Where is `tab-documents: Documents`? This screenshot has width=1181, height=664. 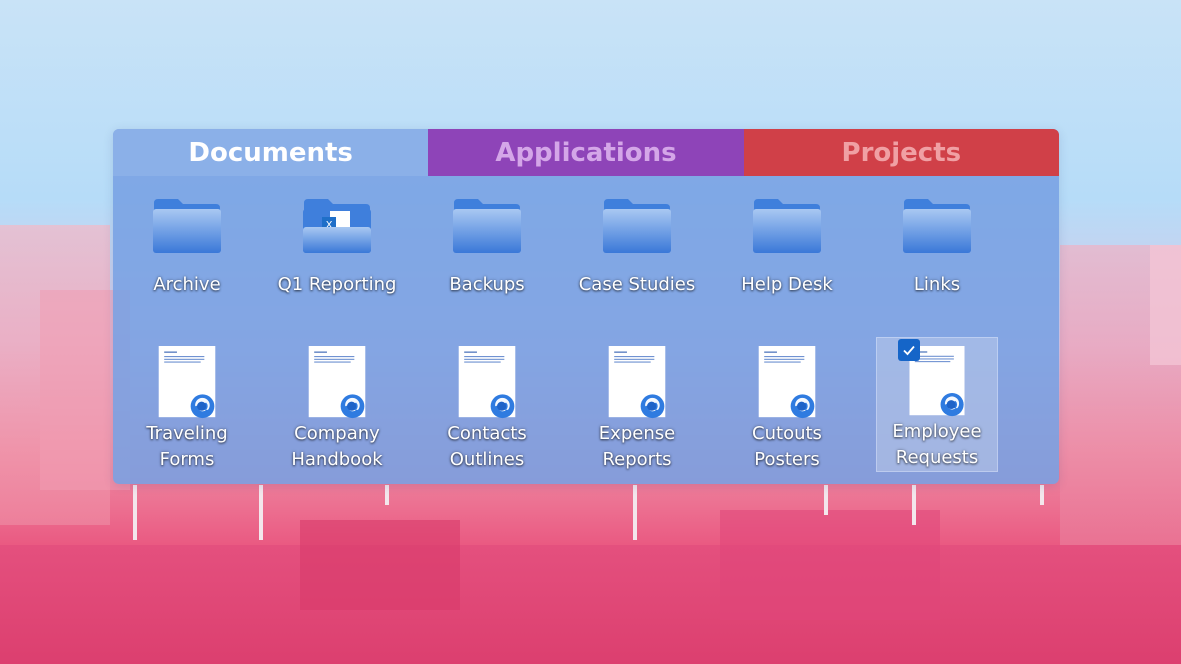 tab-documents: Documents is located at coordinates (271, 152).